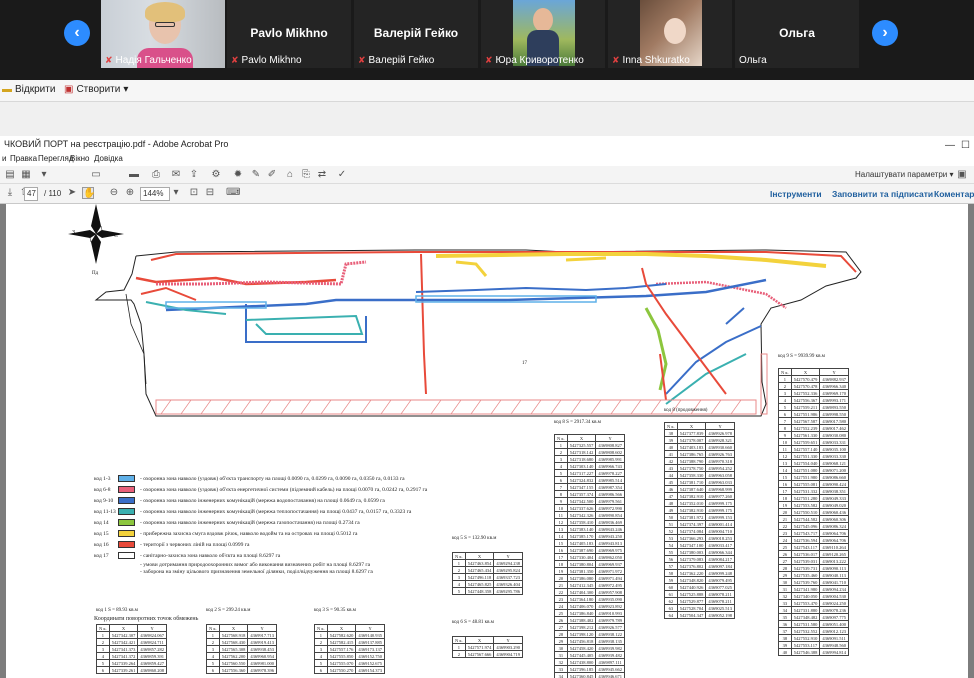 The image size is (974, 678). What do you see at coordinates (589, 515) in the screenshot?
I see `table-row: 11 5427342.326 4369890.854` at bounding box center [589, 515].